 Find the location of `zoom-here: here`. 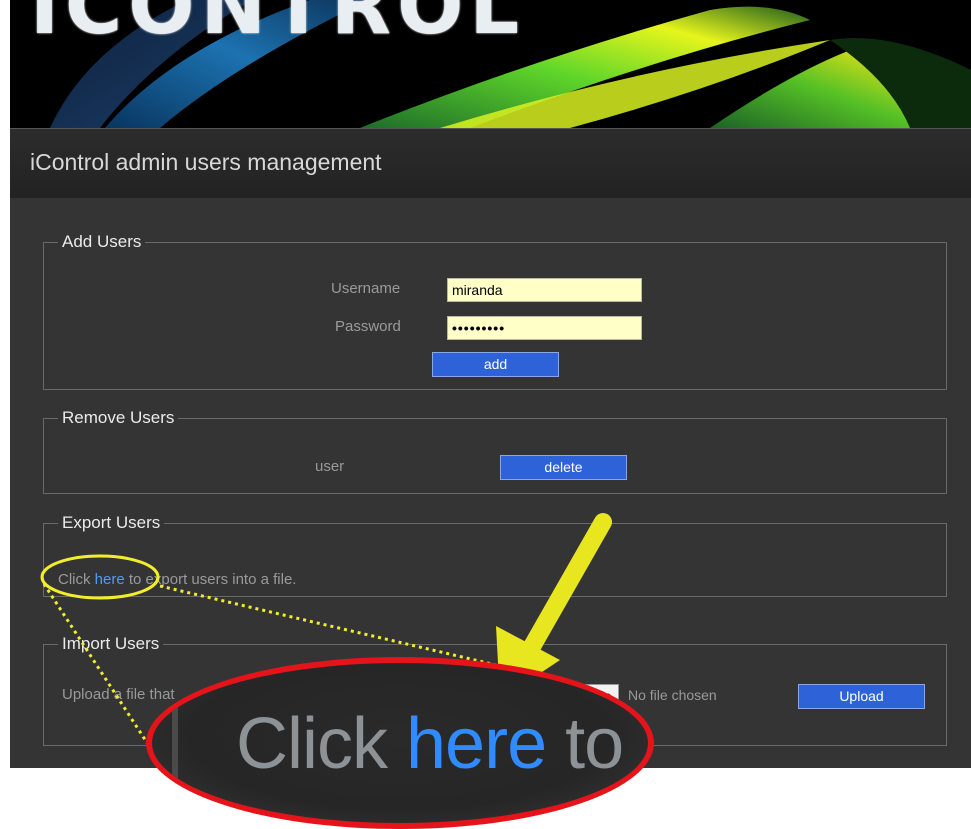

zoom-here: here is located at coordinates (476, 744).